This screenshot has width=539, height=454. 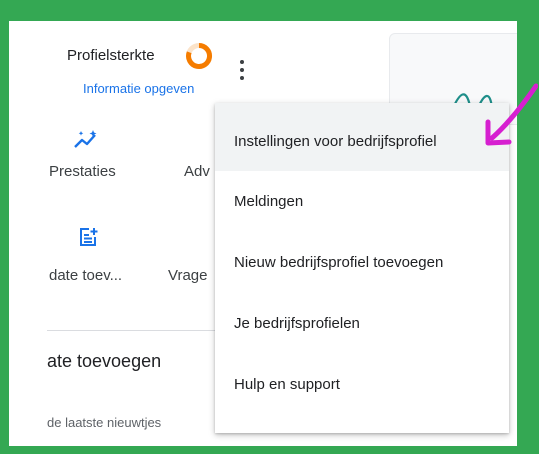 I want to click on sparkle-chart-icon, so click(x=86, y=140).